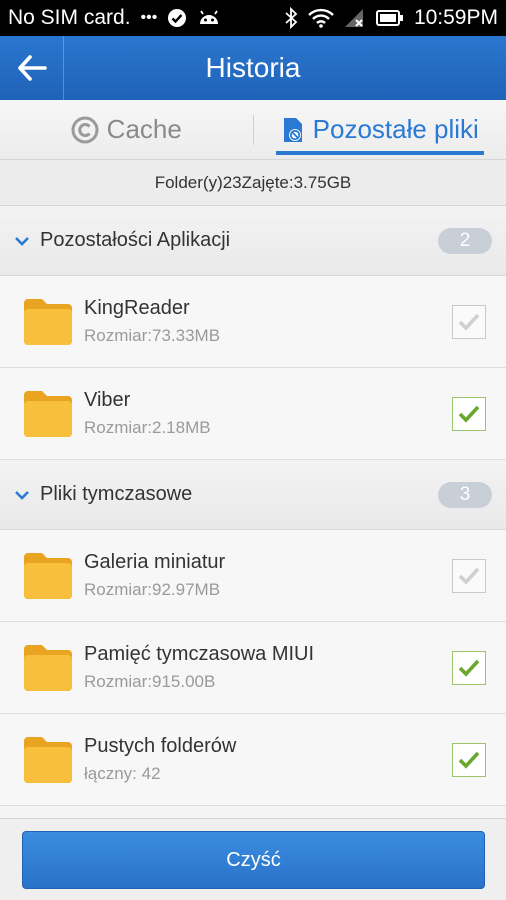 The image size is (506, 900). I want to click on group-header-app-leftovers: Pozostałości Aplikacji 2, so click(253, 241).